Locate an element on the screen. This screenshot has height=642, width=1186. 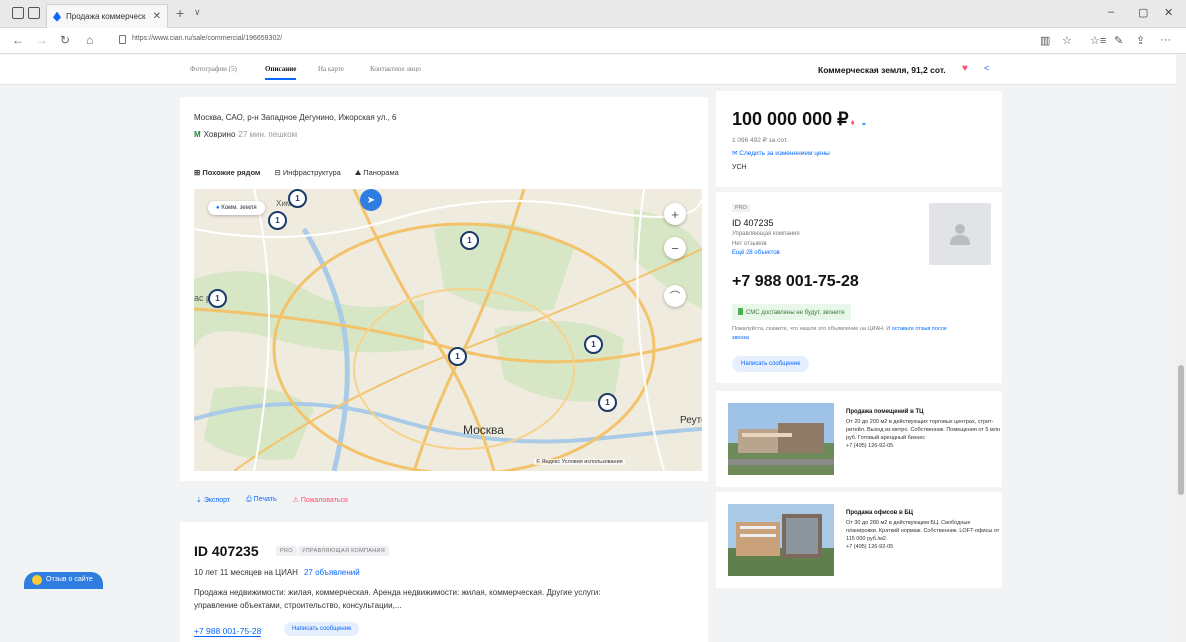
map-label-moscow: Москва is located at coordinates (483, 430).